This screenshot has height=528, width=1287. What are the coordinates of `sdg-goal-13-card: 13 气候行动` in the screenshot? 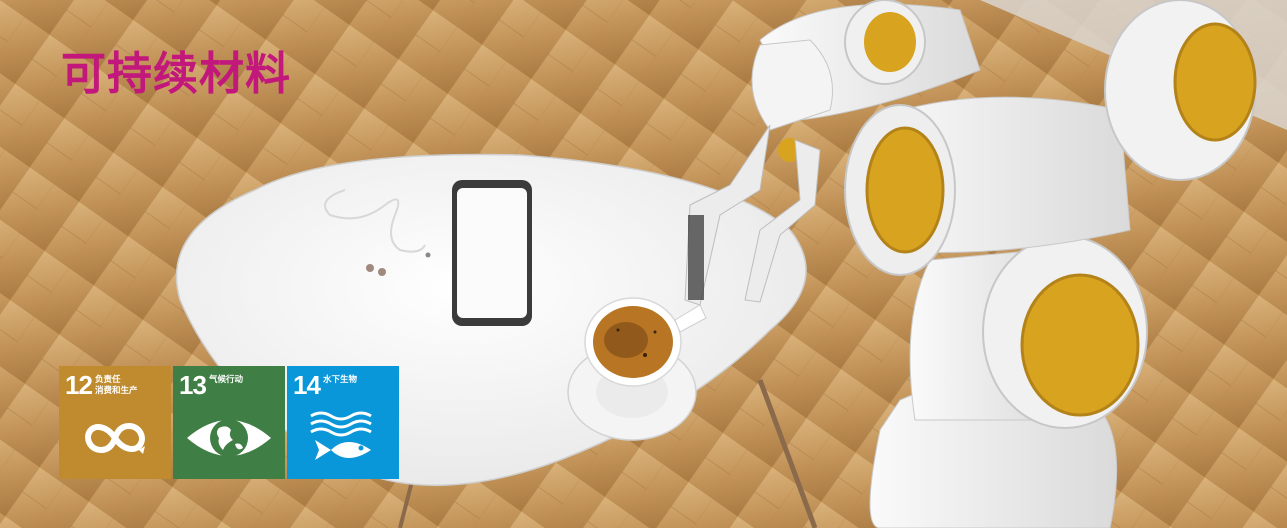 It's located at (229, 422).